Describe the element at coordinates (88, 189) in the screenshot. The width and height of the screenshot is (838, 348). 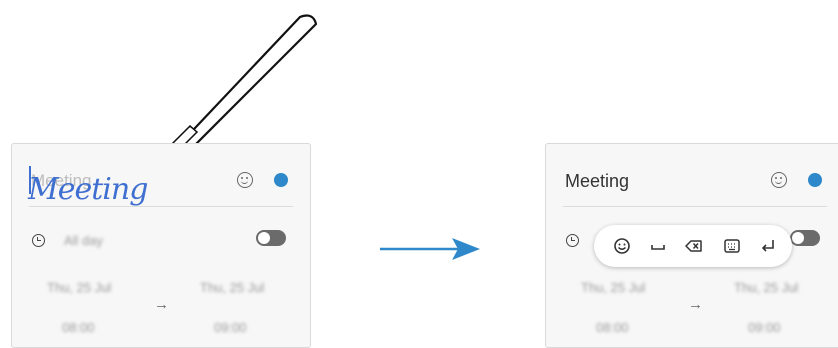
I see `handwritten-text: Meeting` at that location.